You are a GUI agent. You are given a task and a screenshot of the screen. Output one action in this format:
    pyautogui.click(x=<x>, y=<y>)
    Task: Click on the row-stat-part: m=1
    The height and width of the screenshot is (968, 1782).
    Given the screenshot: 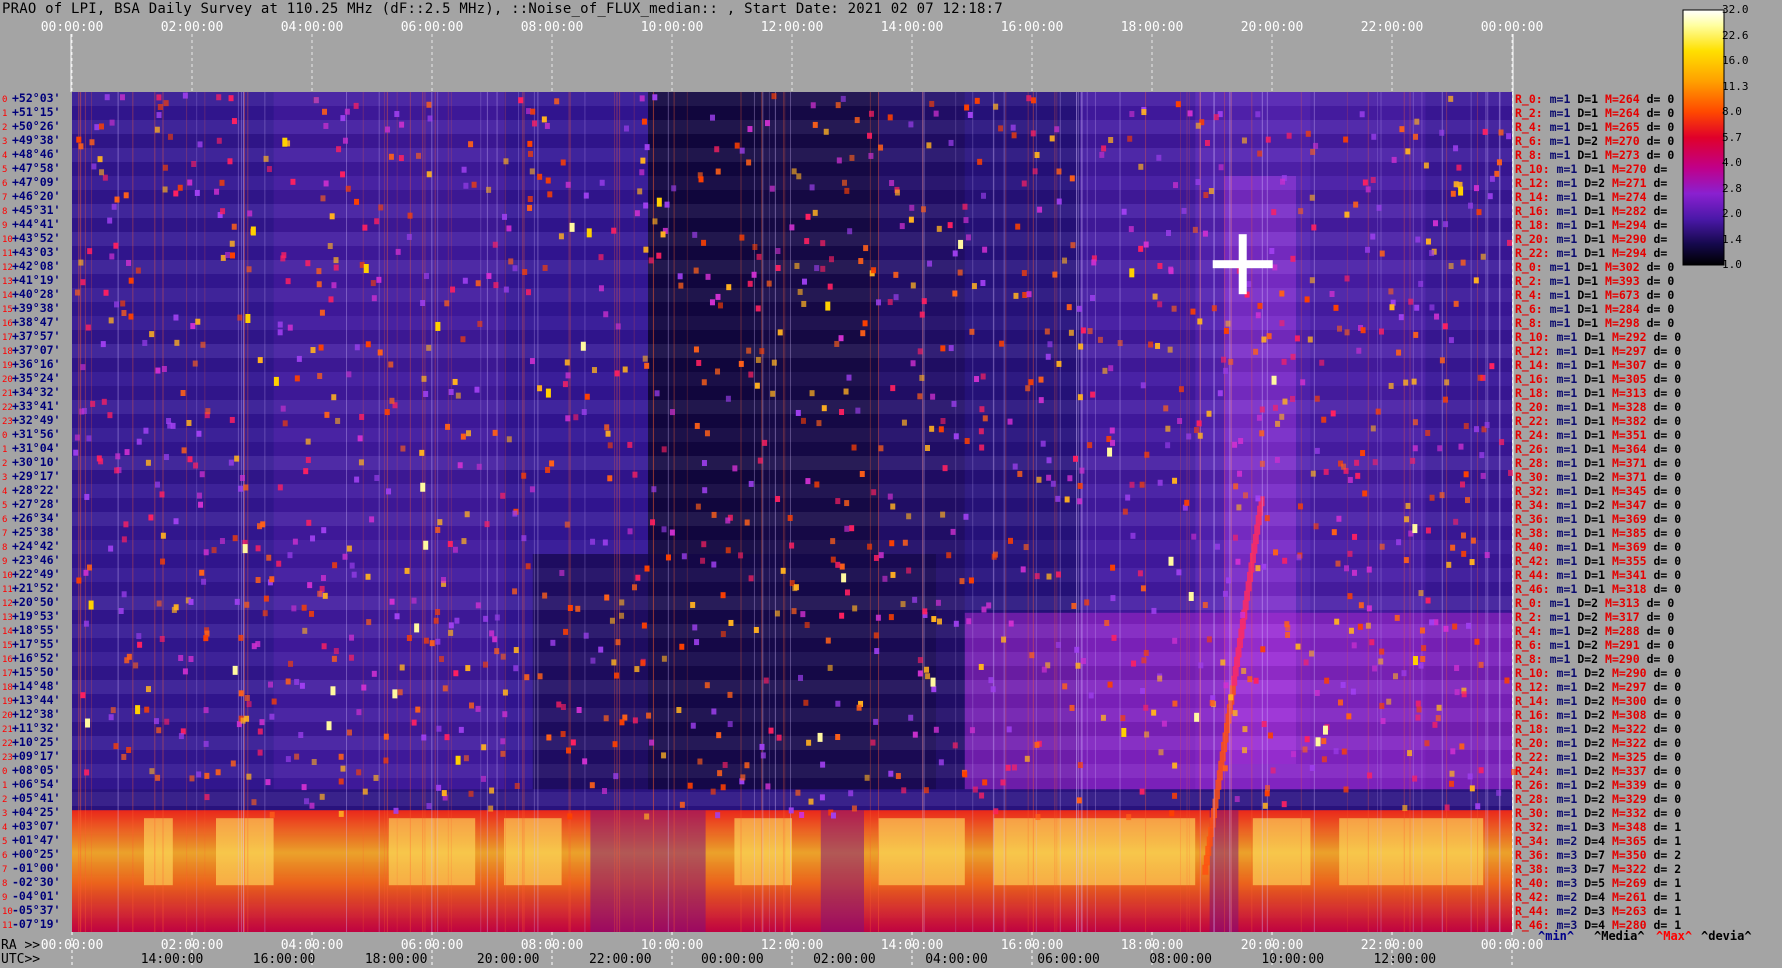 What is the action you would take?
    pyautogui.click(x=1556, y=155)
    